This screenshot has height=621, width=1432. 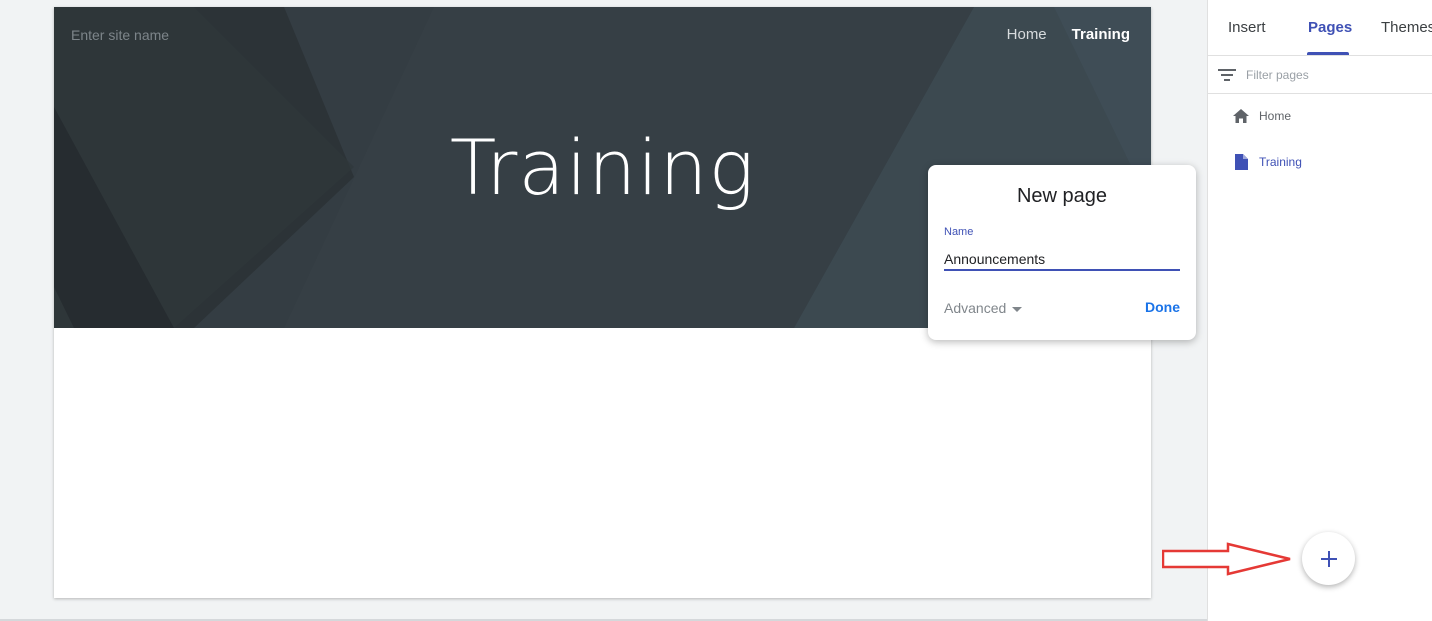 I want to click on filter-pages-input: Filter pages, so click(x=1277, y=75).